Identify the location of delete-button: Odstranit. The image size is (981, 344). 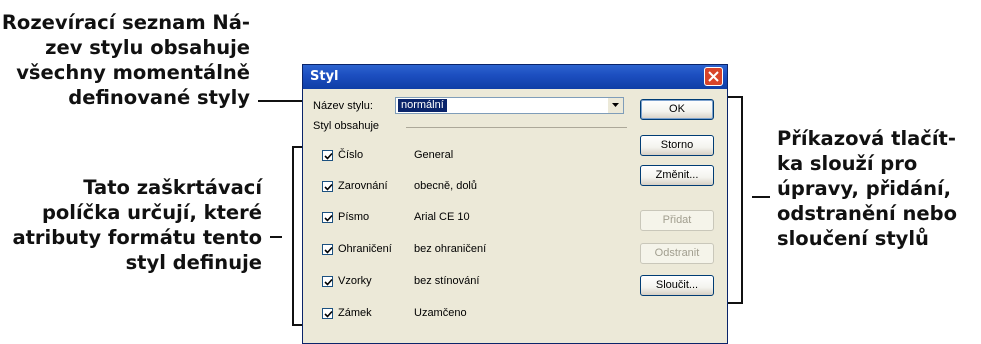
(677, 253).